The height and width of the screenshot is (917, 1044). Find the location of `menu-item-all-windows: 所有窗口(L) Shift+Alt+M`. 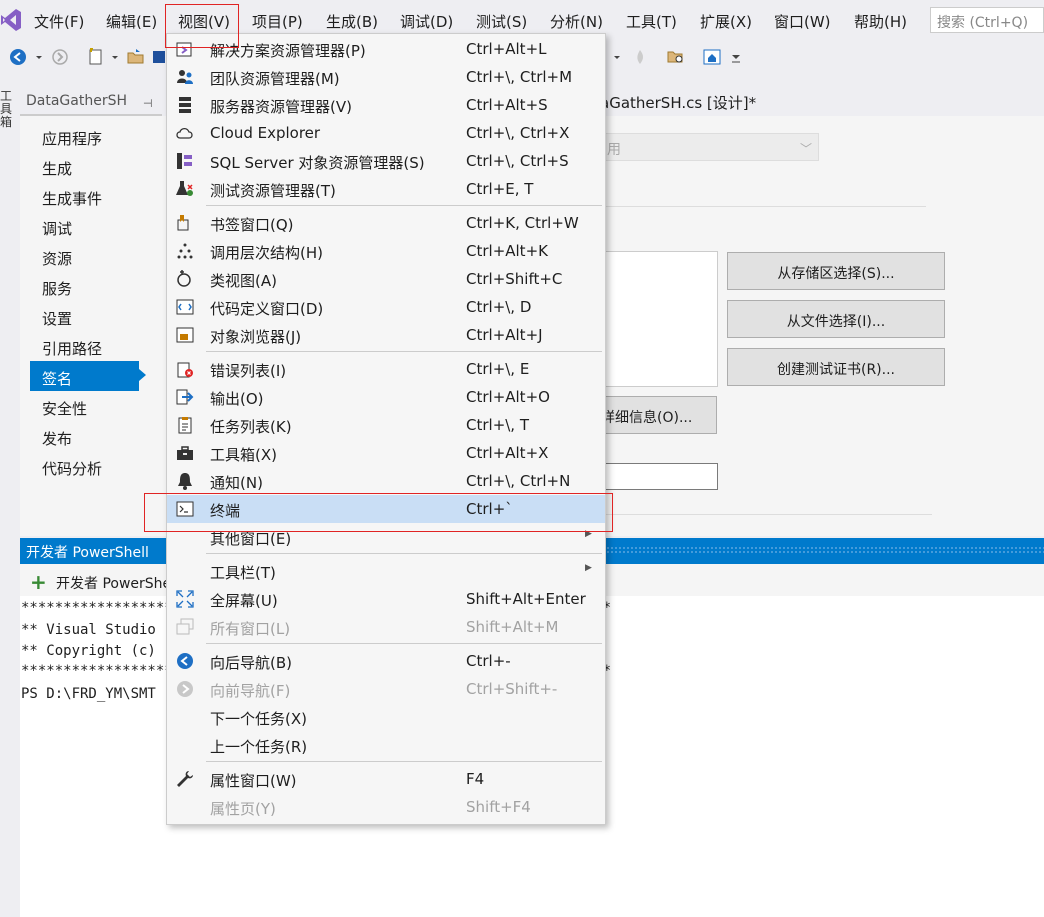

menu-item-all-windows: 所有窗口(L) Shift+Alt+M is located at coordinates (386, 627).